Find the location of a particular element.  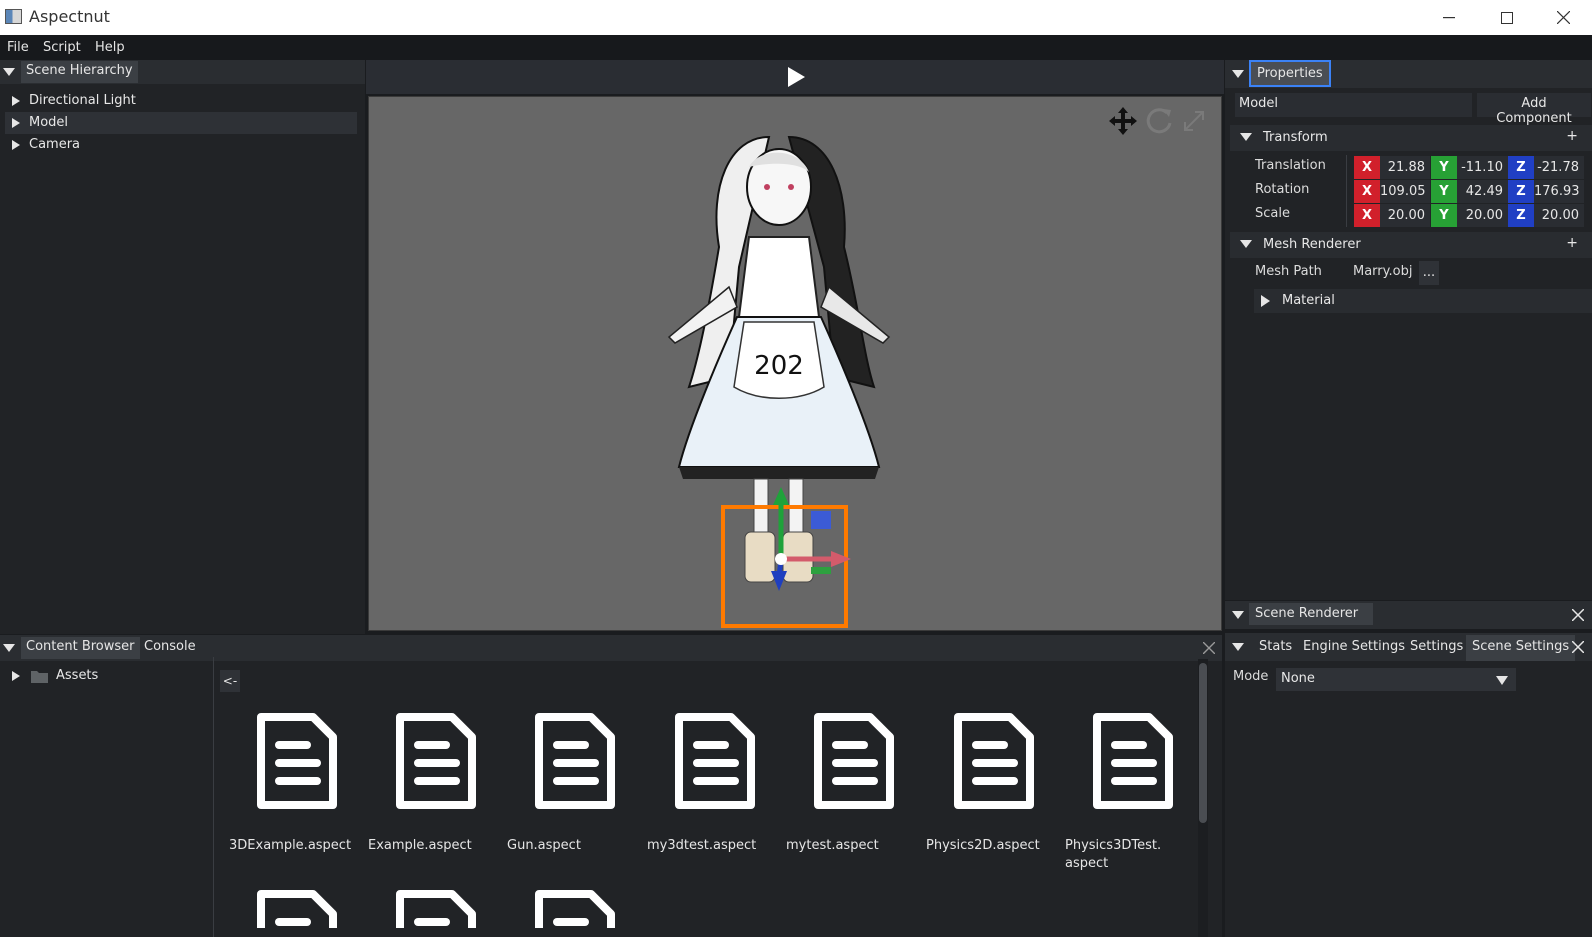

transform-add-button: + is located at coordinates (1572, 136).